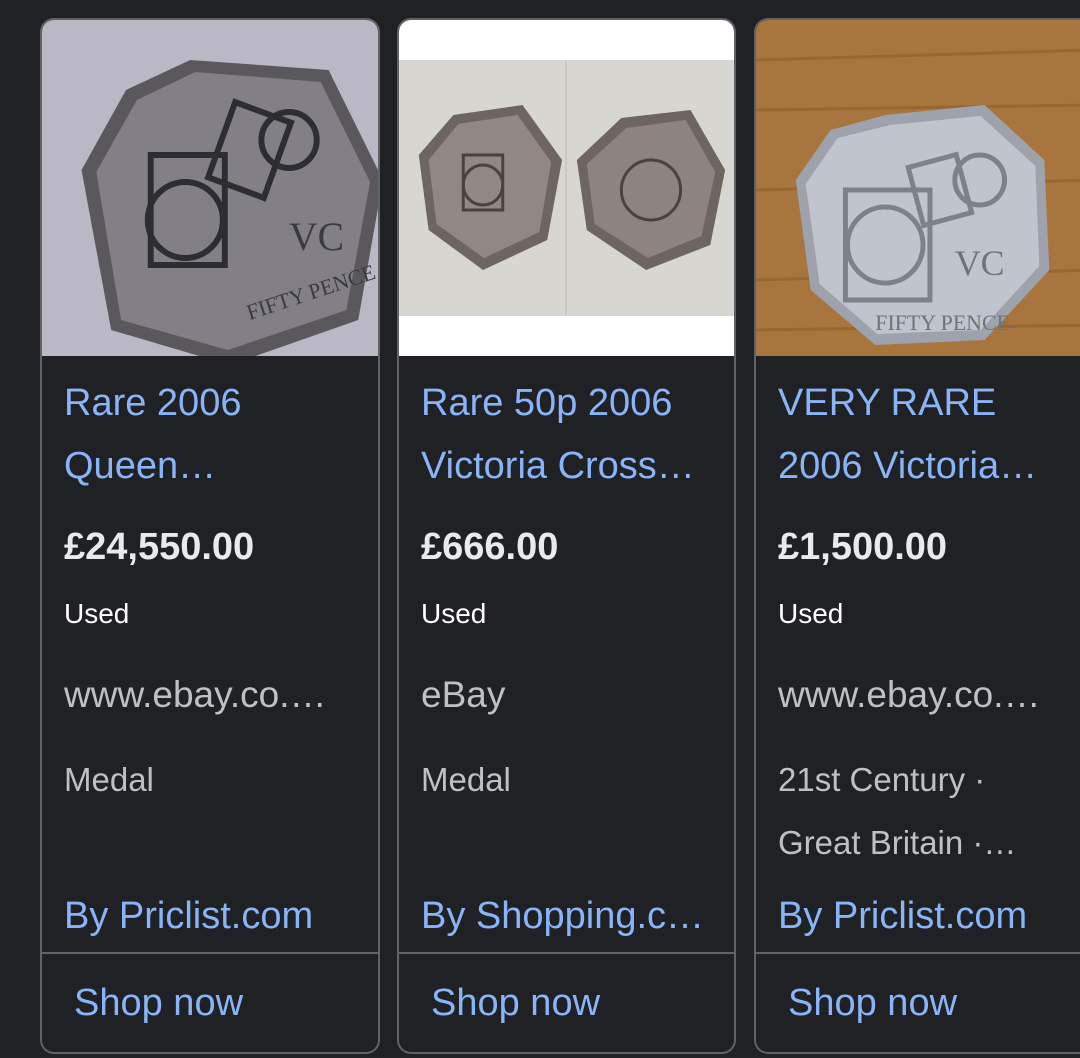 This screenshot has width=1080, height=1058. I want to click on shop-now-button-3: Shop now, so click(872, 1003).